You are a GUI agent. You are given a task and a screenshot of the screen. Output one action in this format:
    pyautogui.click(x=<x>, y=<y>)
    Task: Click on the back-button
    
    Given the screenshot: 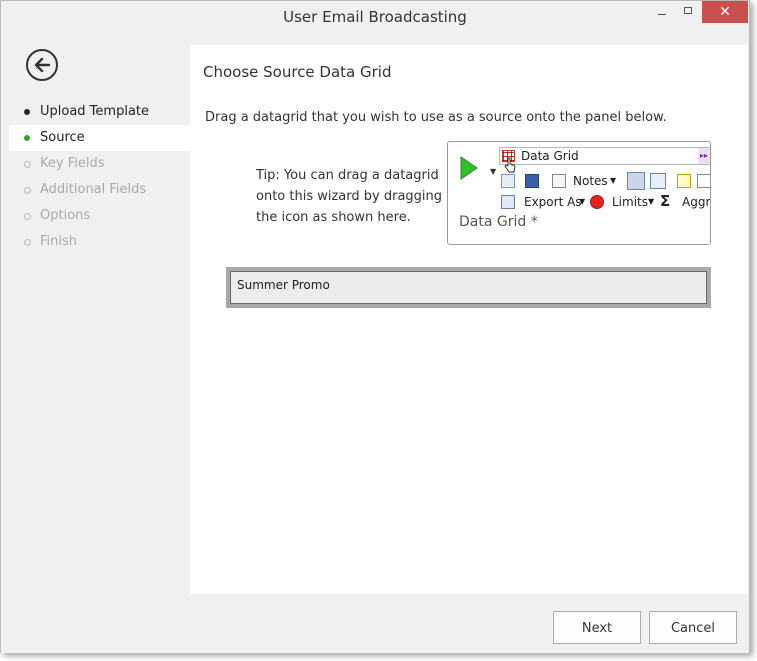 What is the action you would take?
    pyautogui.click(x=42, y=65)
    